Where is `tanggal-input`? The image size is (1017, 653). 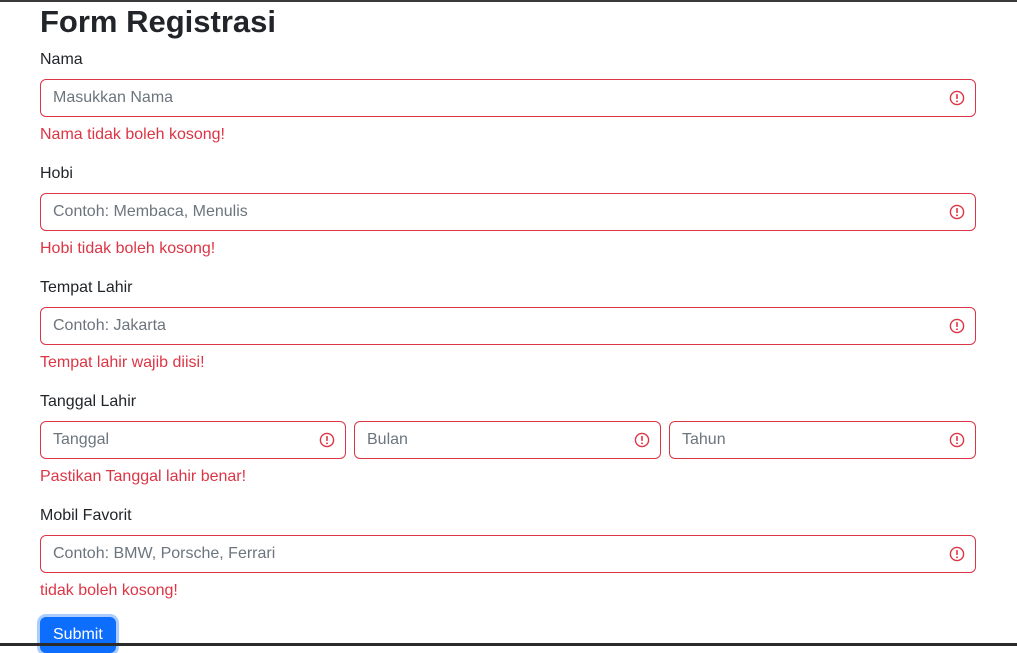 tanggal-input is located at coordinates (174, 440).